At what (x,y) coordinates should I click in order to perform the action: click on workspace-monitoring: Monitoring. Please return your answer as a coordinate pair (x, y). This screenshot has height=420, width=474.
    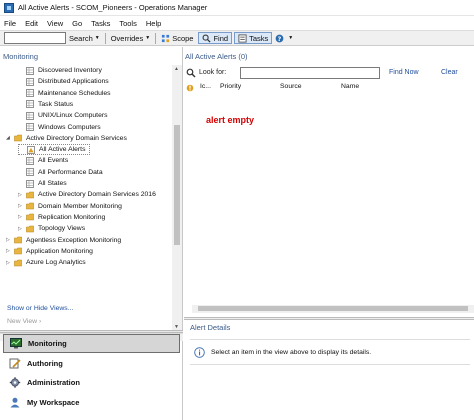
    Looking at the image, I should click on (91, 343).